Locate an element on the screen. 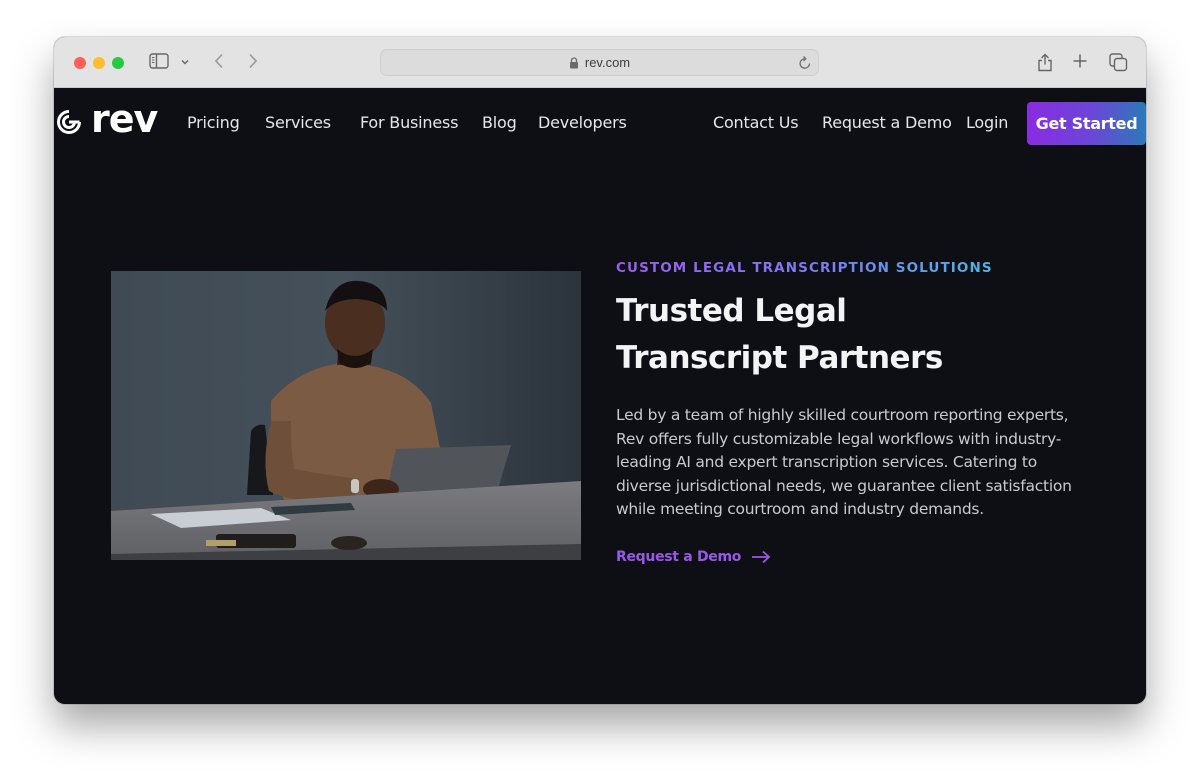 The height and width of the screenshot is (776, 1200). chevron-down-icon is located at coordinates (185, 62).